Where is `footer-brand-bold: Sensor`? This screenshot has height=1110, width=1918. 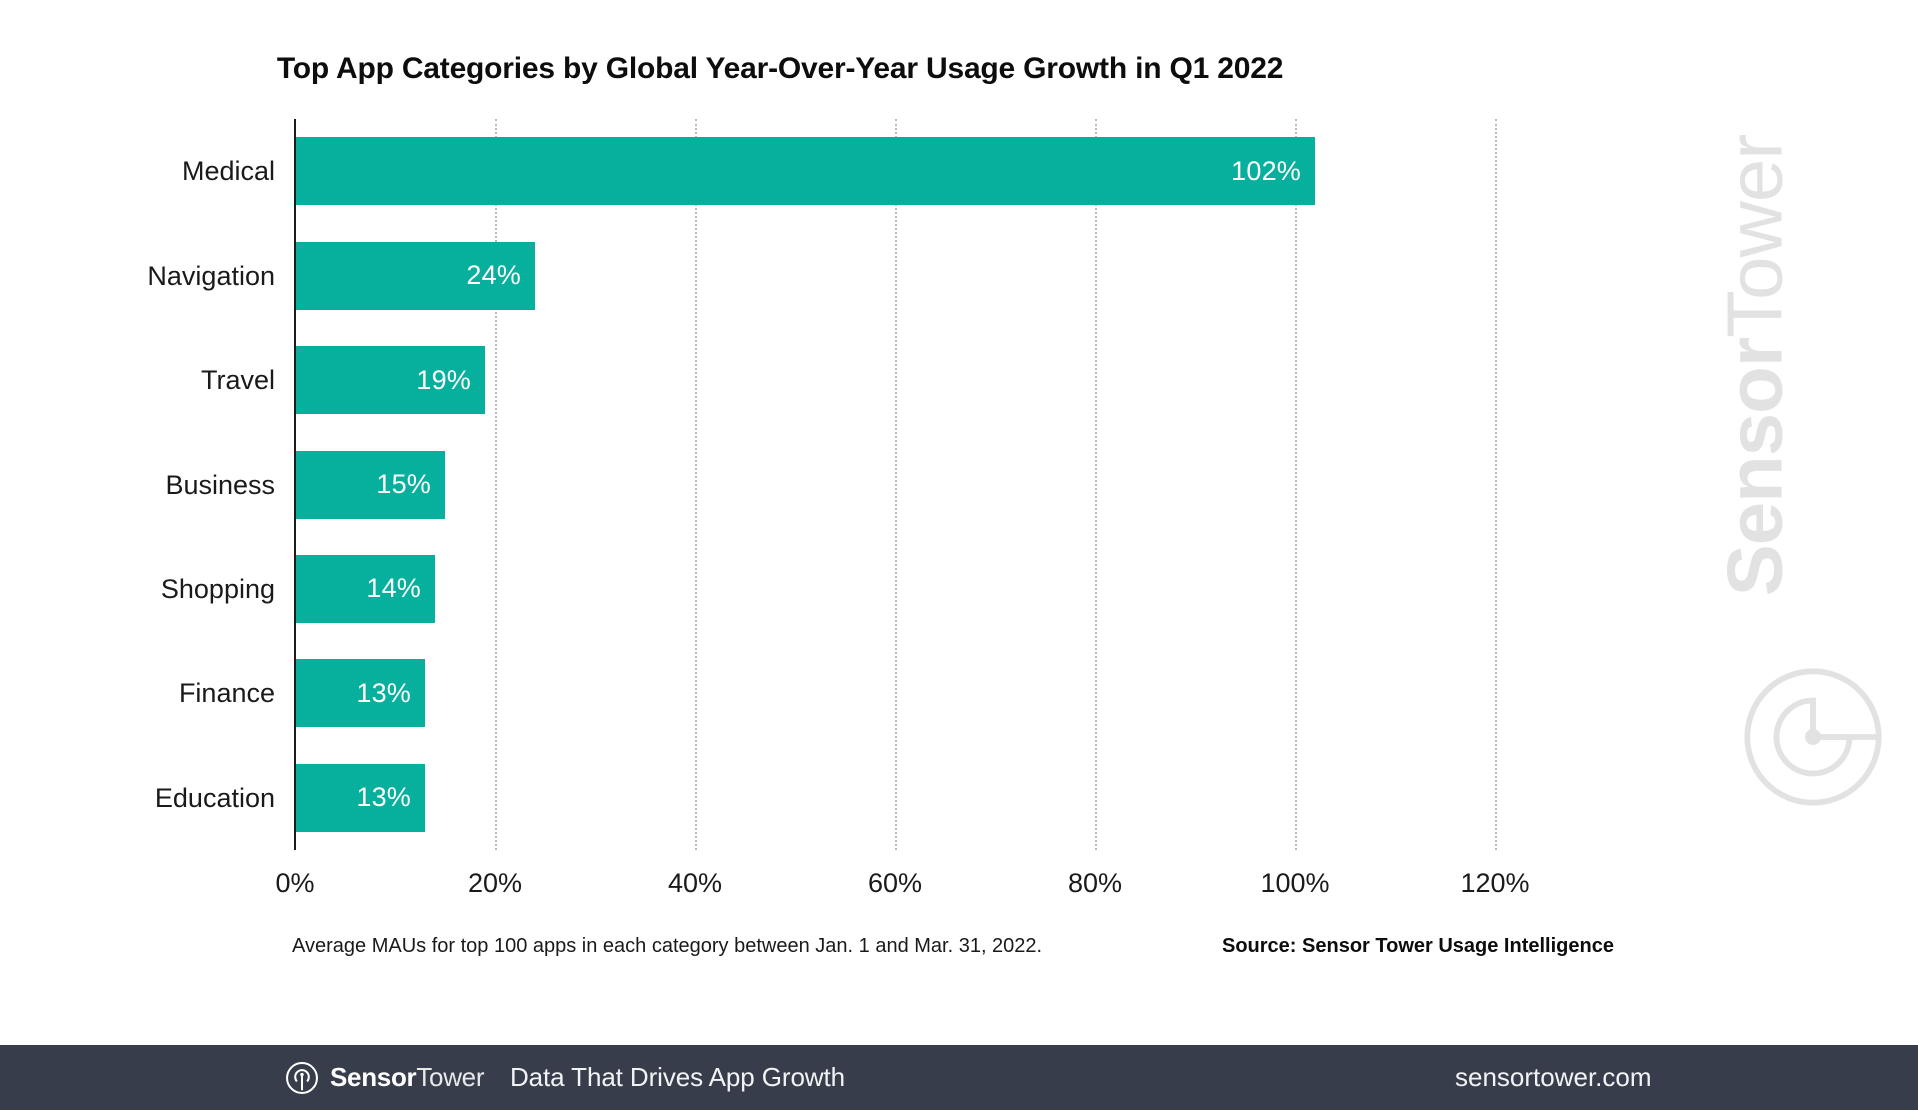 footer-brand-bold: Sensor is located at coordinates (373, 1077).